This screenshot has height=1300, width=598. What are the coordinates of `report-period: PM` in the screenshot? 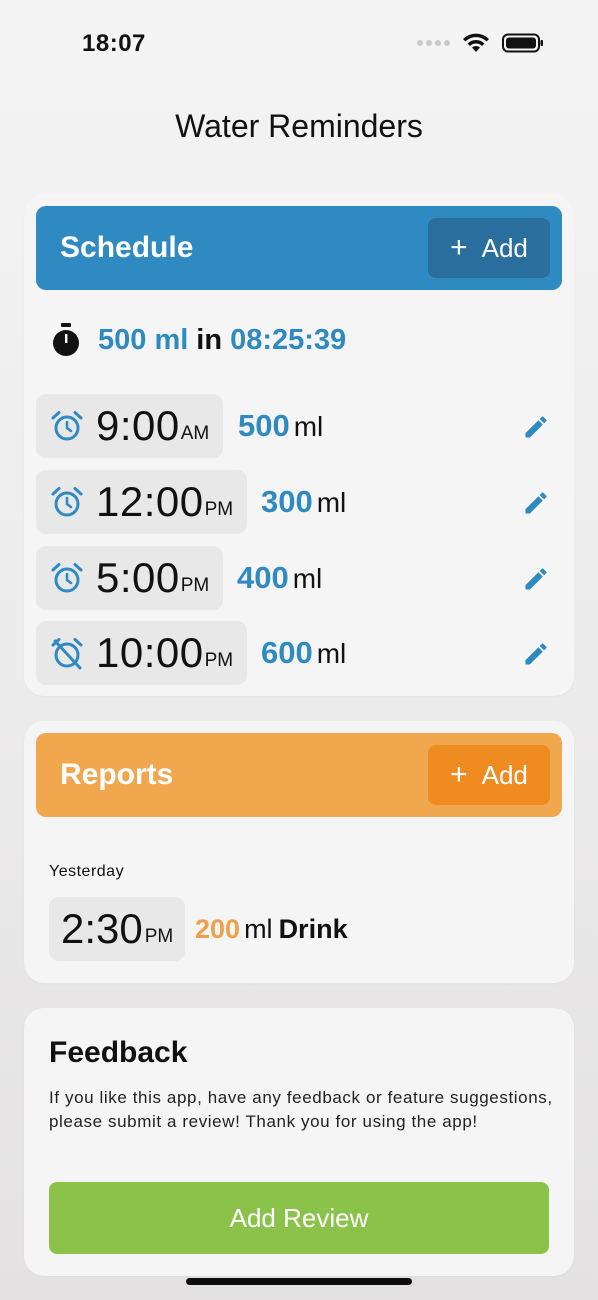 It's located at (159, 936).